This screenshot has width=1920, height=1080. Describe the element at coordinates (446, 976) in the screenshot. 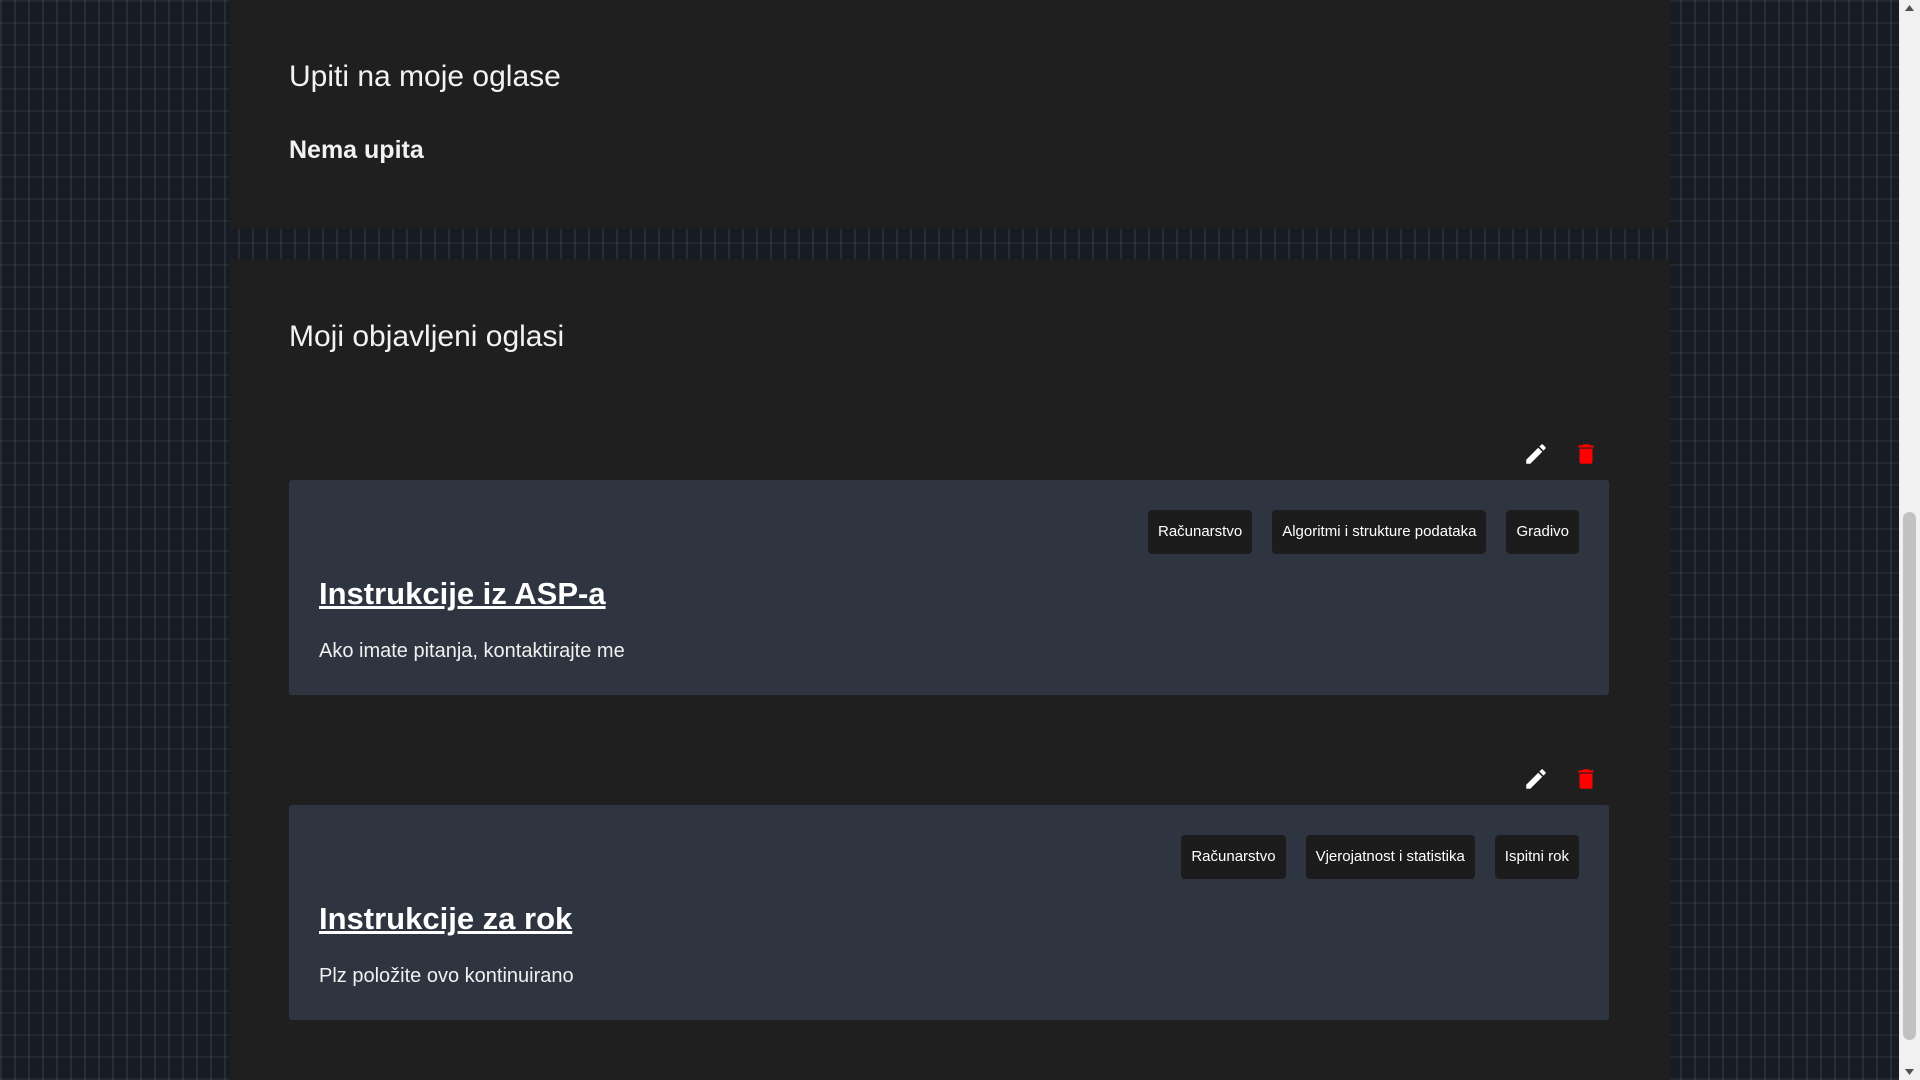

I see `ad-description: Plz položite ovo kontinuirano` at that location.